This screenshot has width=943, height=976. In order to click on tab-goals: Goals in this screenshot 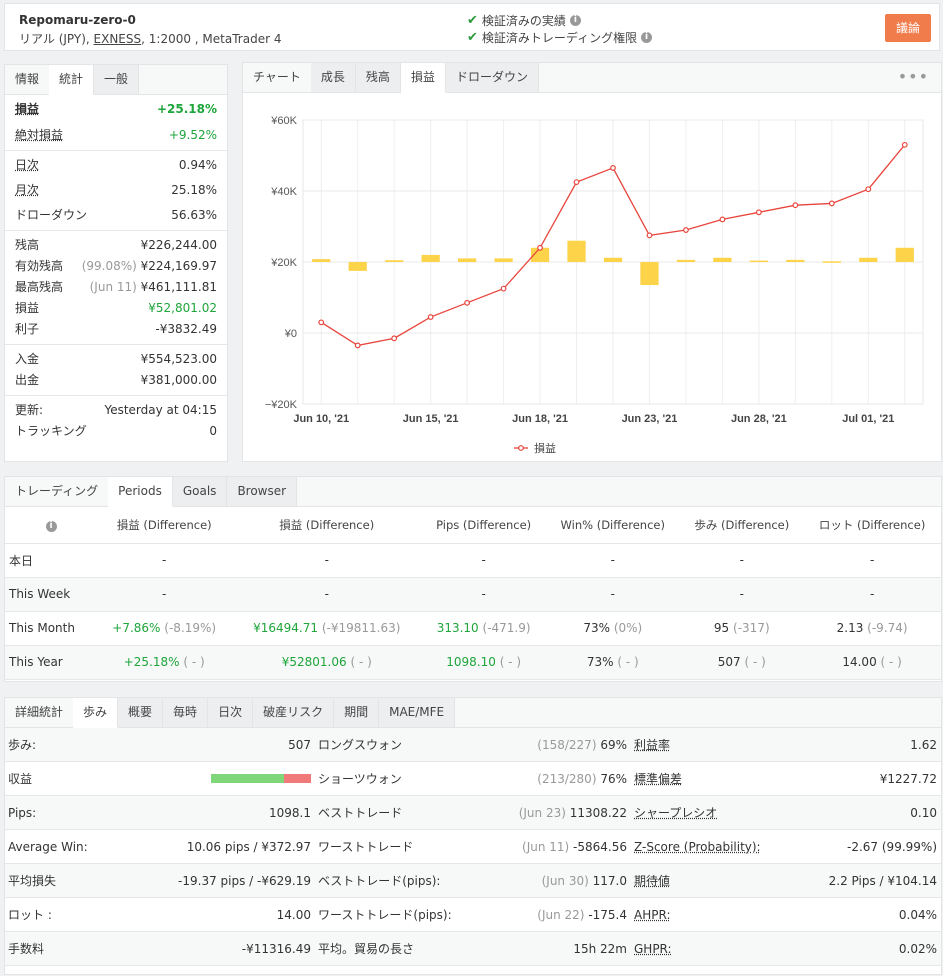, I will do `click(200, 491)`.